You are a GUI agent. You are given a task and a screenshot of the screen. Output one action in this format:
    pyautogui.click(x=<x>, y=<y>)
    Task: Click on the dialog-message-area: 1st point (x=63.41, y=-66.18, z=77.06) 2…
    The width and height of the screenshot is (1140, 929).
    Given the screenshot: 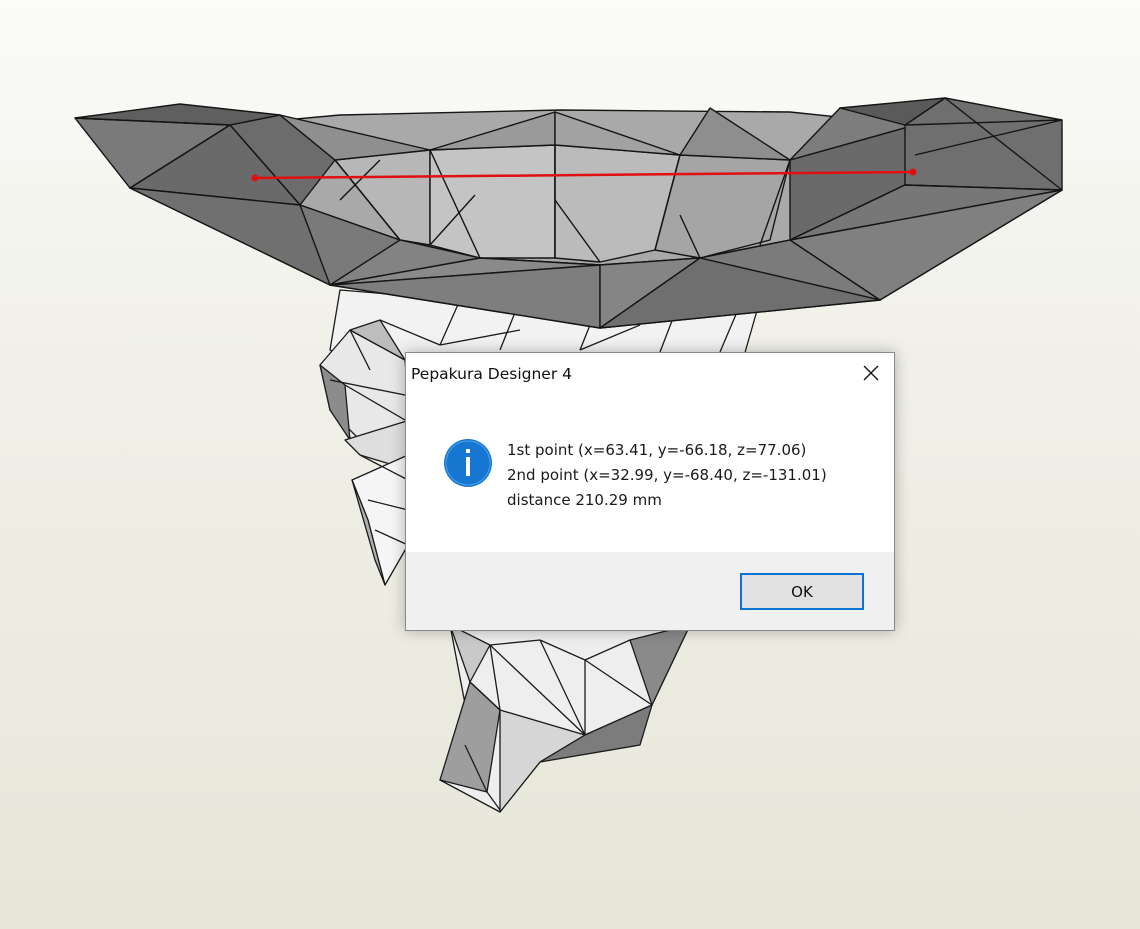 What is the action you would take?
    pyautogui.click(x=650, y=473)
    